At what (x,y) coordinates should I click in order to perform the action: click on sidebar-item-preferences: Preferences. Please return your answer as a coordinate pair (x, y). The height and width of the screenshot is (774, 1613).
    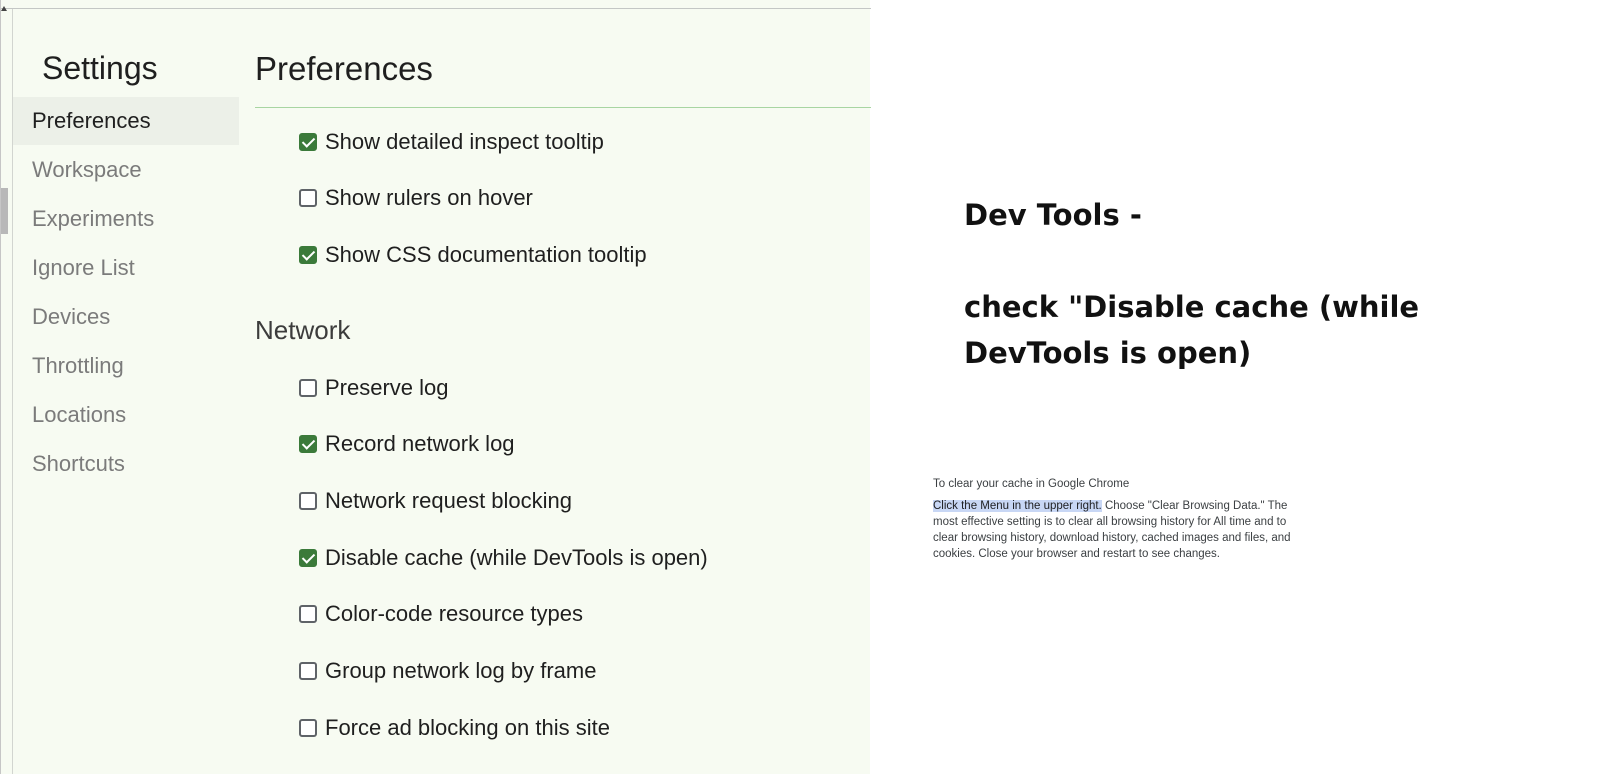
    Looking at the image, I should click on (126, 121).